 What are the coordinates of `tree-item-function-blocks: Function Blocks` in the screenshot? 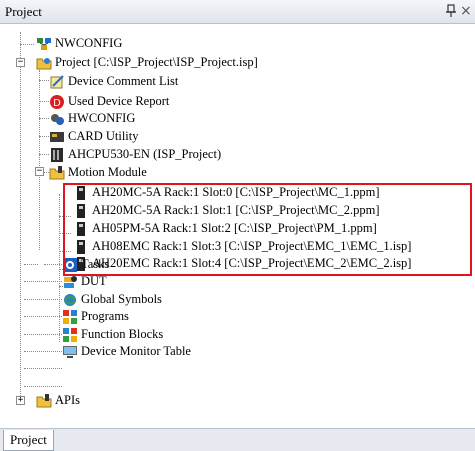 It's located at (112, 334).